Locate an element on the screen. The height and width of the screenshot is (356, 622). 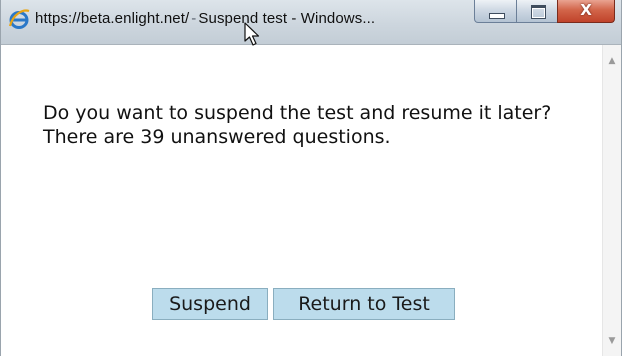
window-url: https://beta.enlight.net/ is located at coordinates (112, 18).